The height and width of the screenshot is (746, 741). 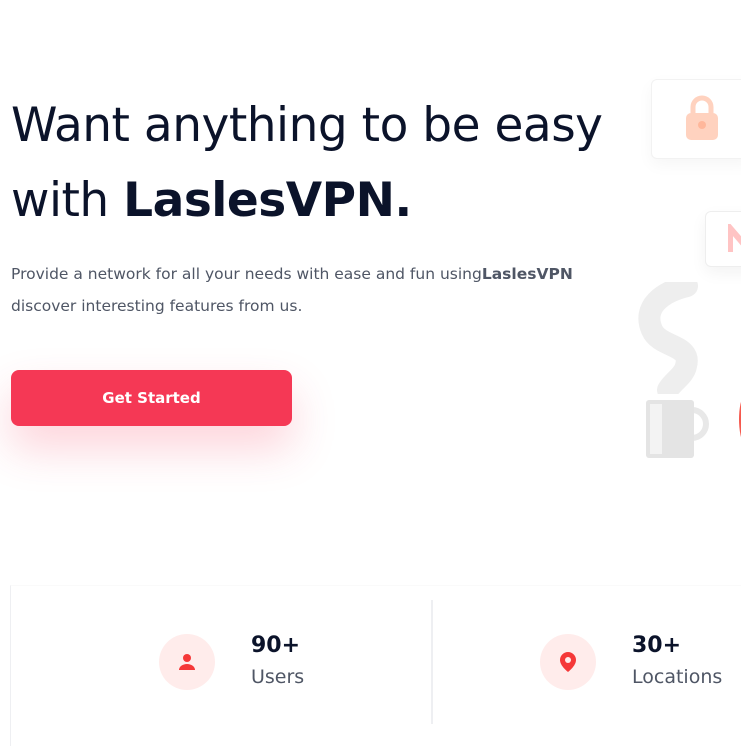 What do you see at coordinates (657, 645) in the screenshot?
I see `stat-locations-value: 30+` at bounding box center [657, 645].